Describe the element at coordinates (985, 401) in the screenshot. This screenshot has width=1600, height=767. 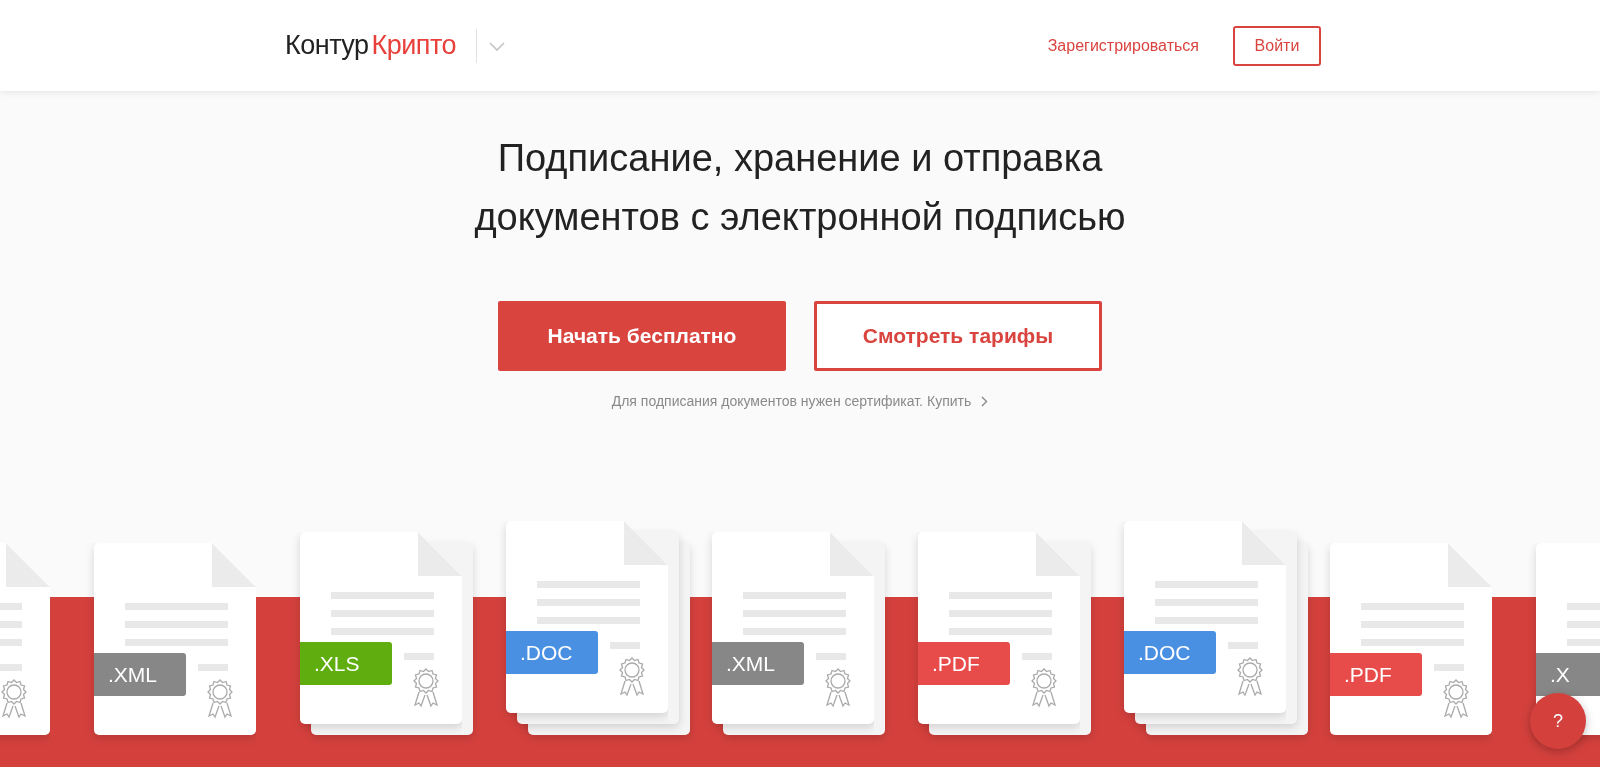
I see `chevron-right-icon` at that location.